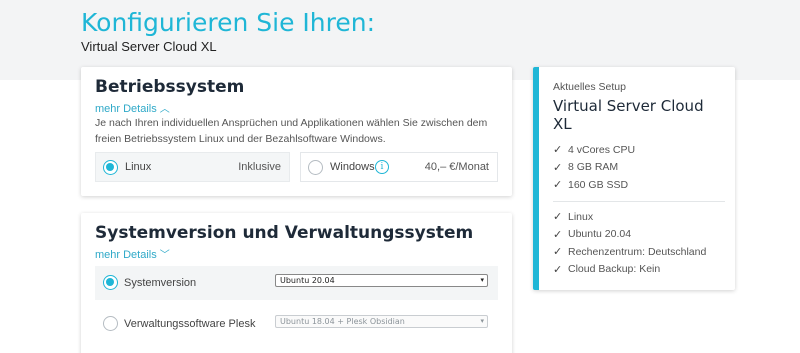 The height and width of the screenshot is (353, 800). I want to click on select-value: Ubuntu 18.04 + Plesk Obsidian, so click(342, 321).